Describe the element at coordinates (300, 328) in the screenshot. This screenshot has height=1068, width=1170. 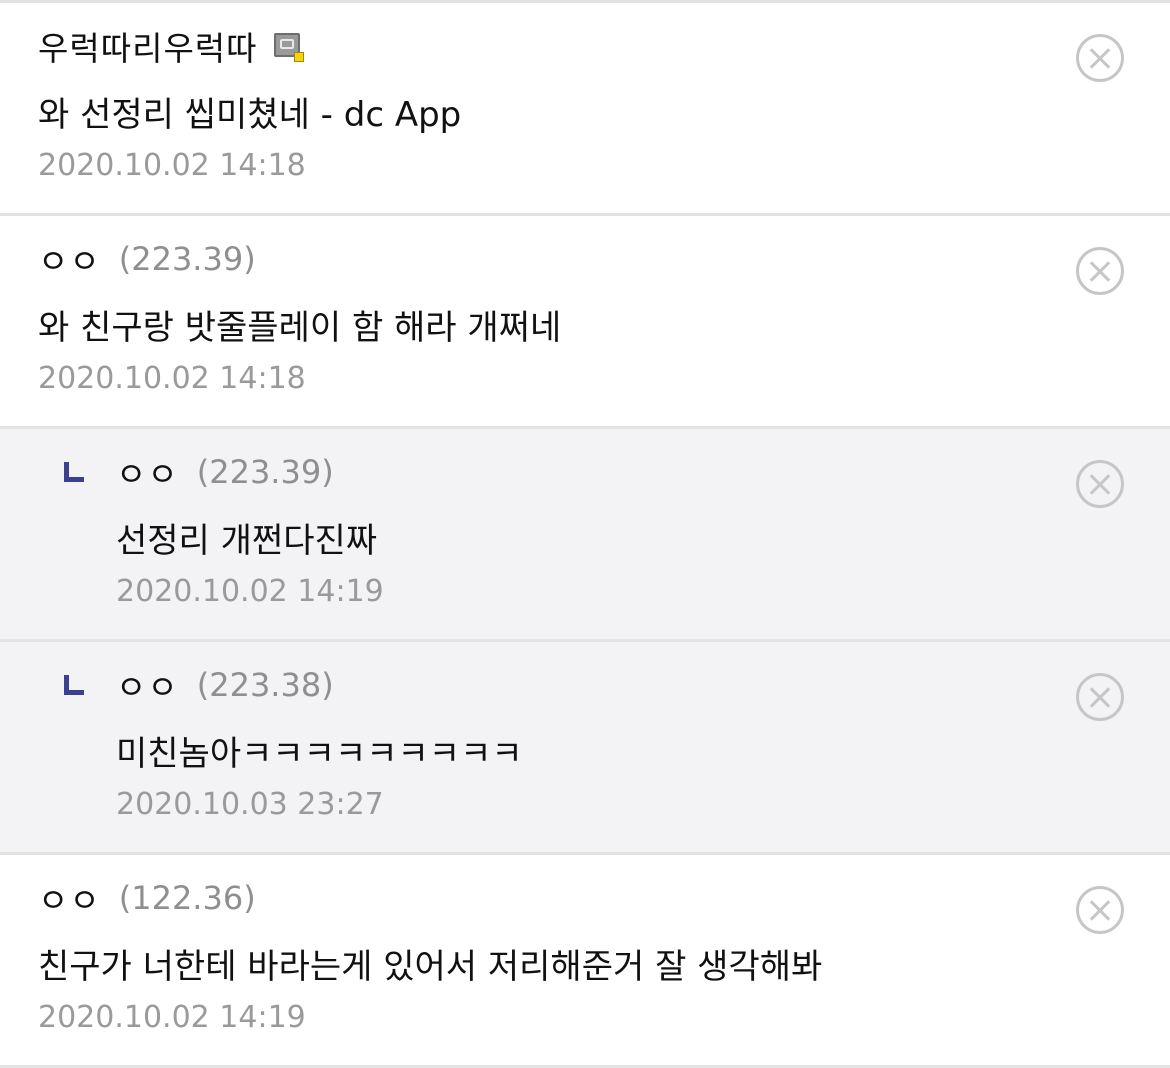
I see `comment-text: 와 친구랑 밧줄플레이 함 해라 개쩌네` at that location.